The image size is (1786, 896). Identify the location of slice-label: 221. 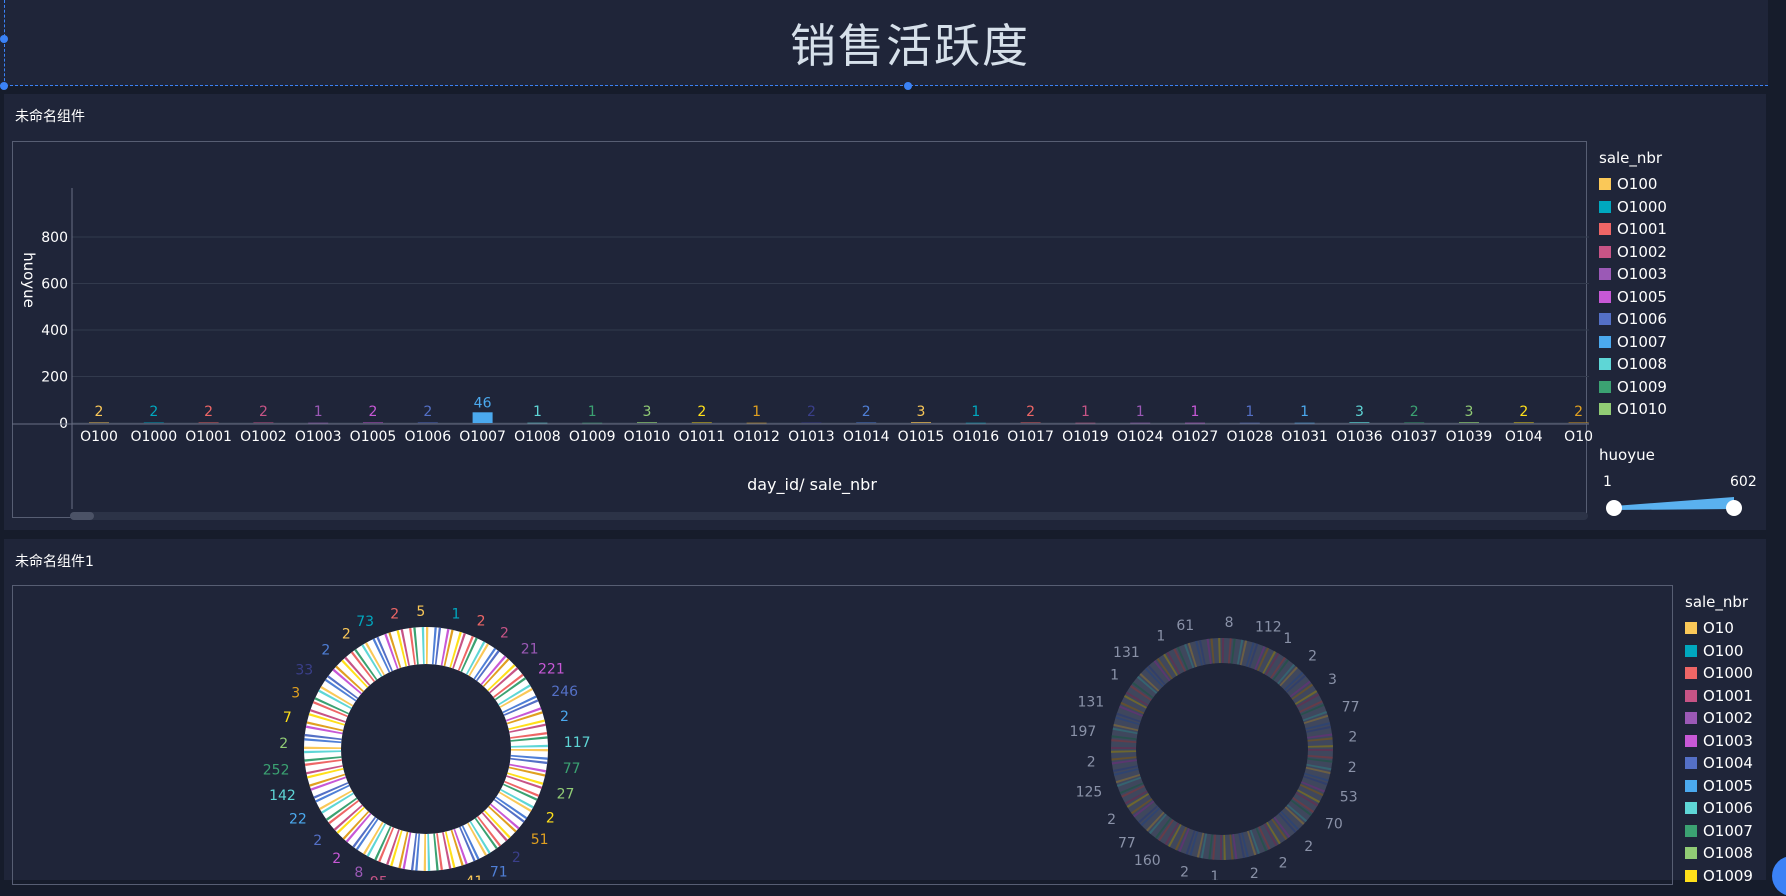
(551, 669).